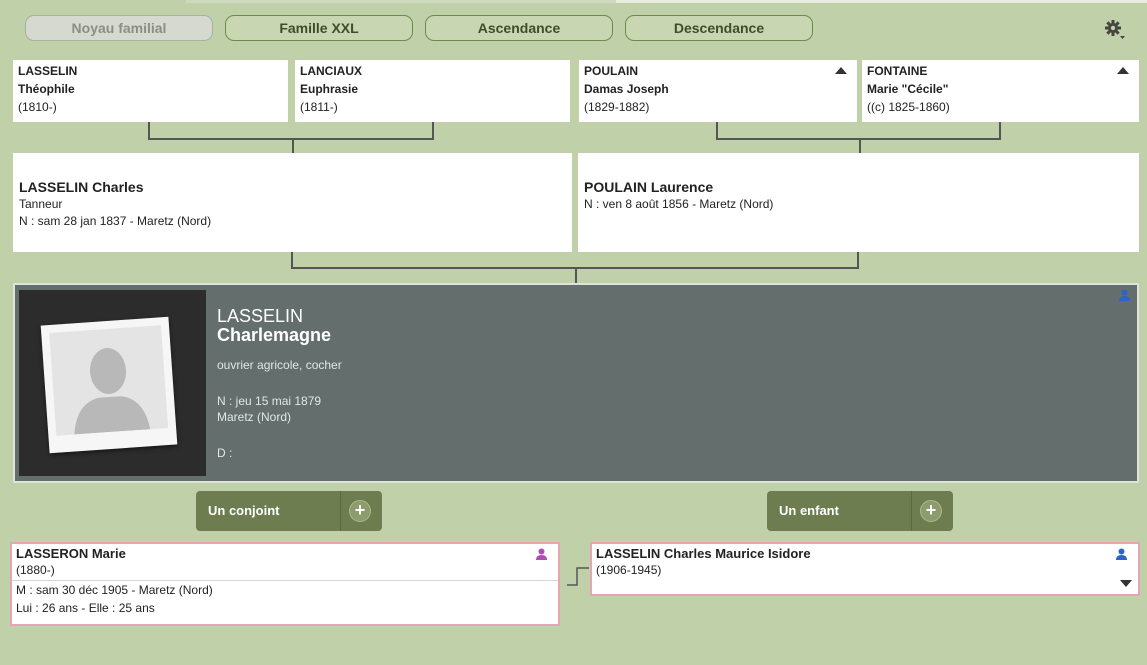 The image size is (1147, 665). Describe the element at coordinates (35, 570) in the screenshot. I see `spouse-dates: (1880-)` at that location.